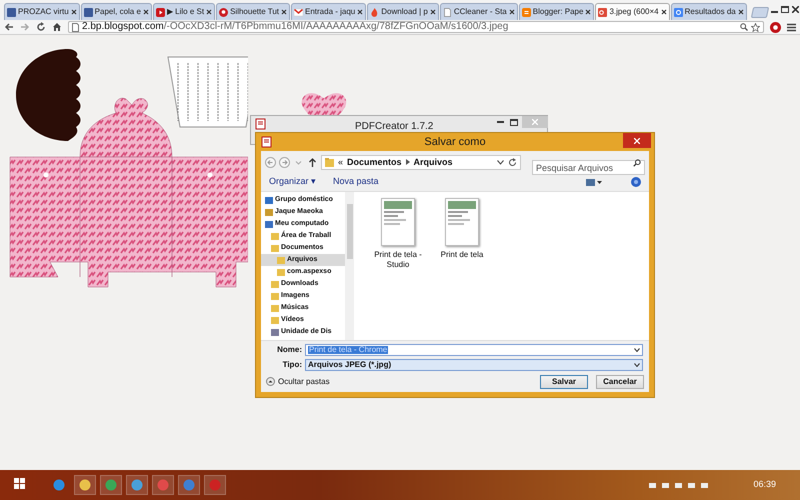 This screenshot has height=500, width=800. I want to click on envelope-icon, so click(298, 12).